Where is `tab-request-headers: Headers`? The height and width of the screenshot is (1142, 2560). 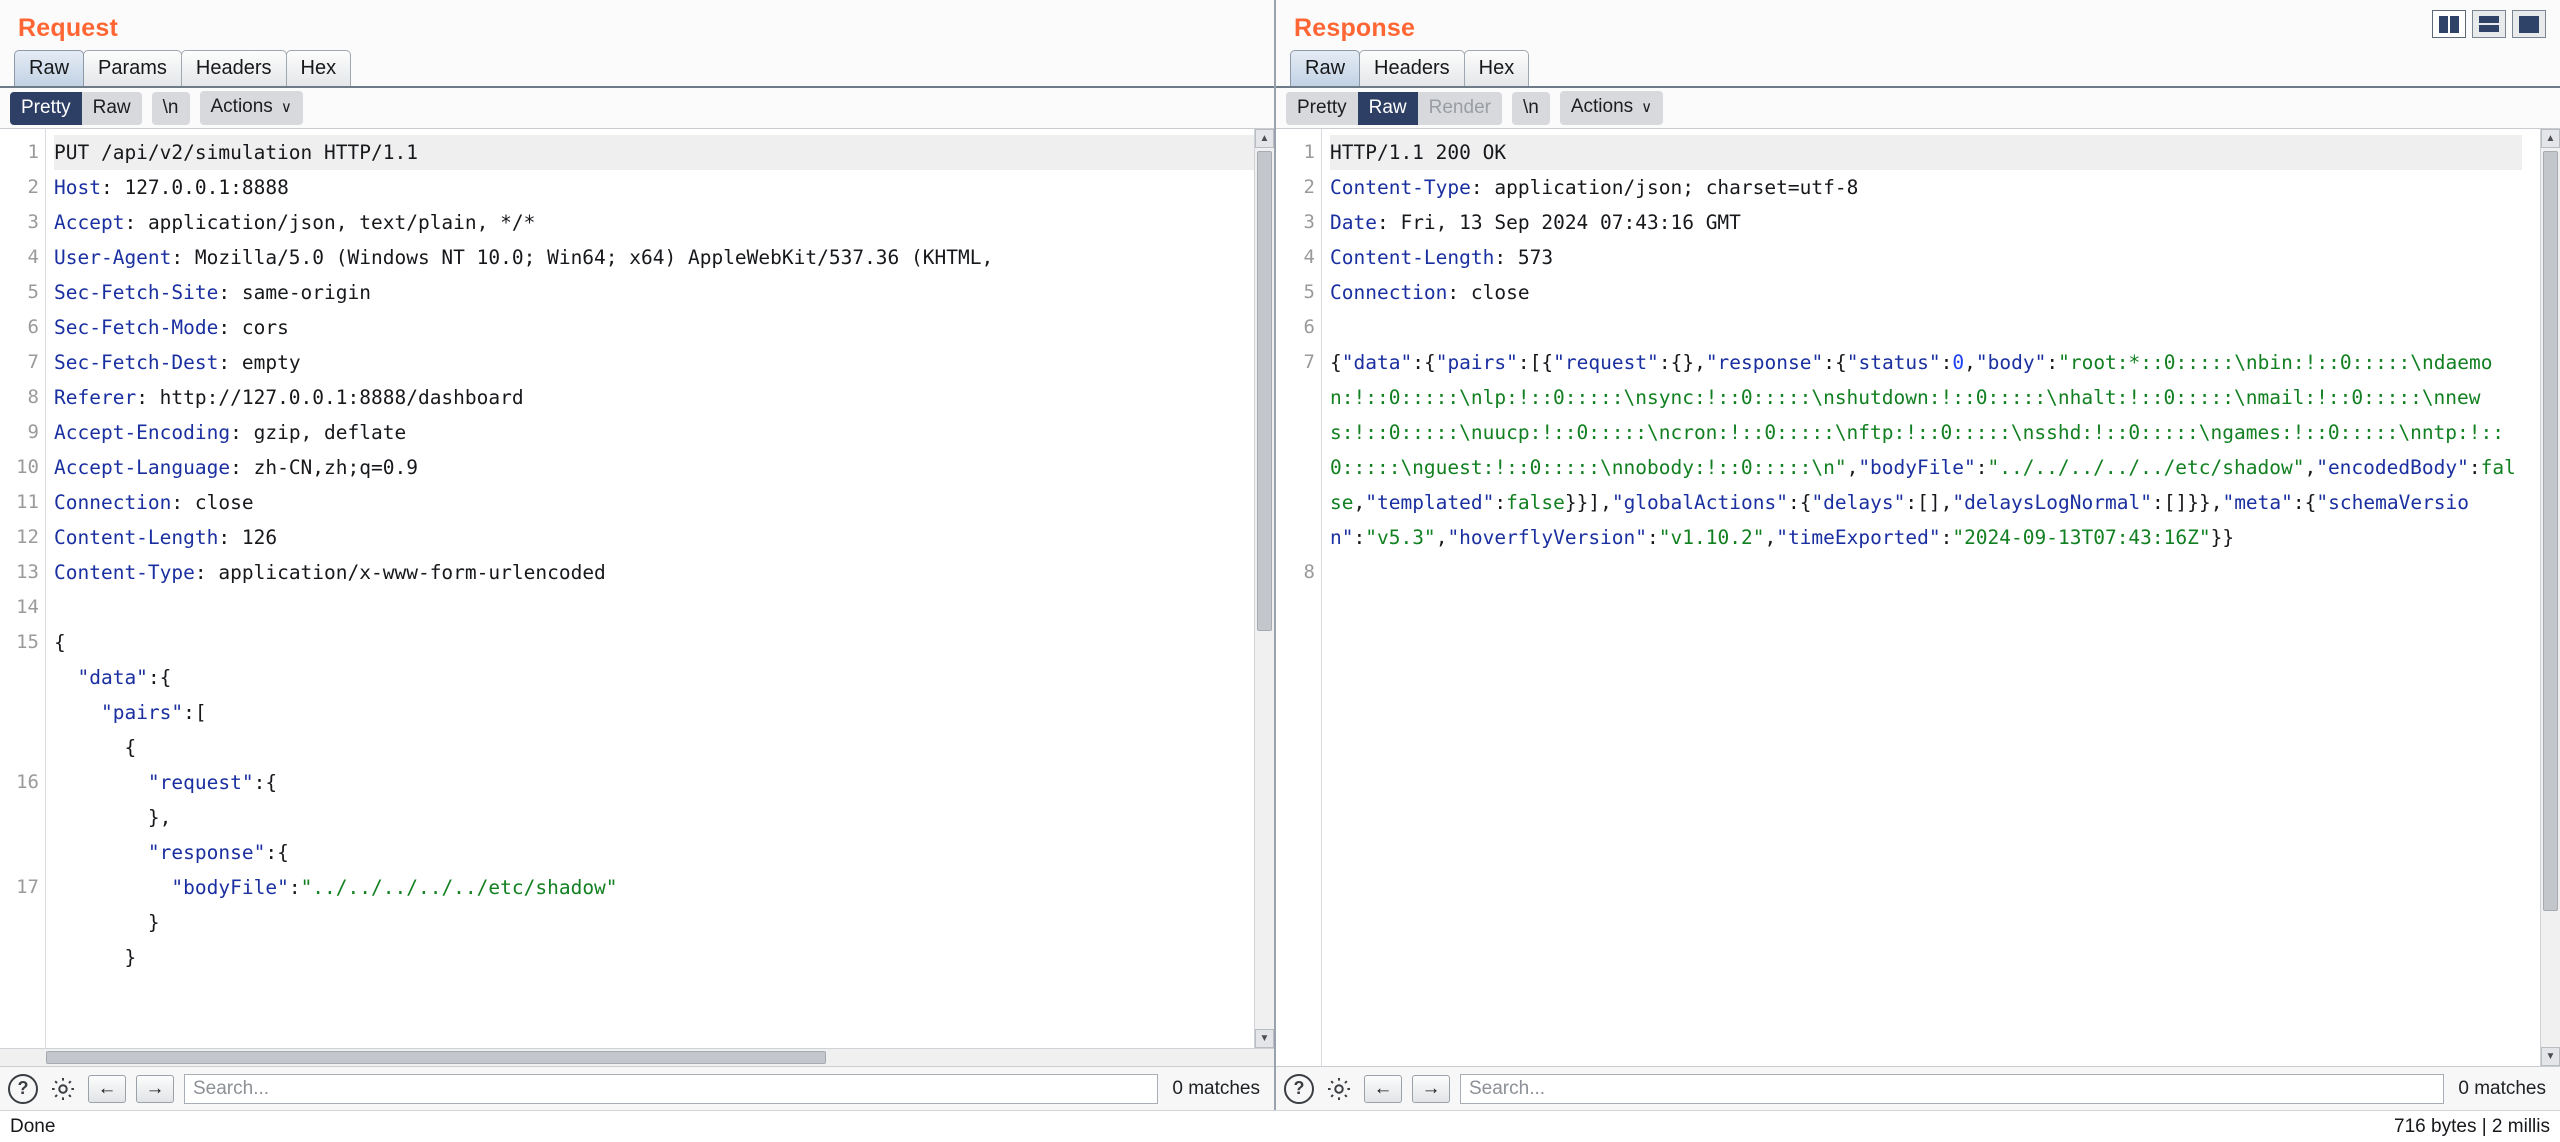 tab-request-headers: Headers is located at coordinates (233, 68).